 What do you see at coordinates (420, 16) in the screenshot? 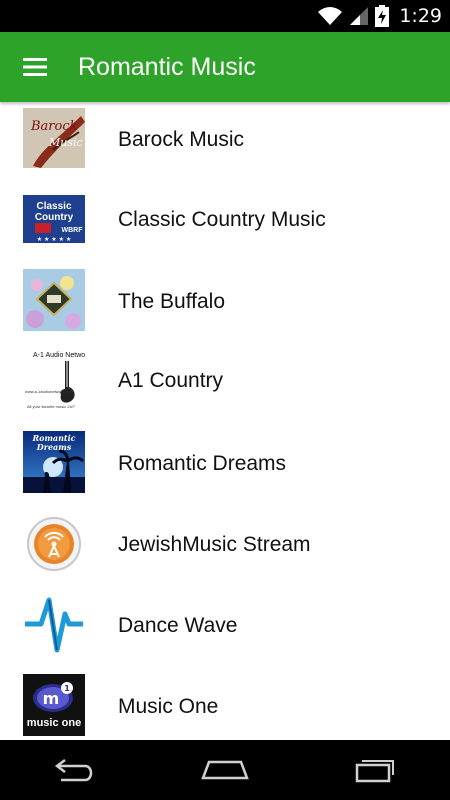
I see `status-time: 1:29` at bounding box center [420, 16].